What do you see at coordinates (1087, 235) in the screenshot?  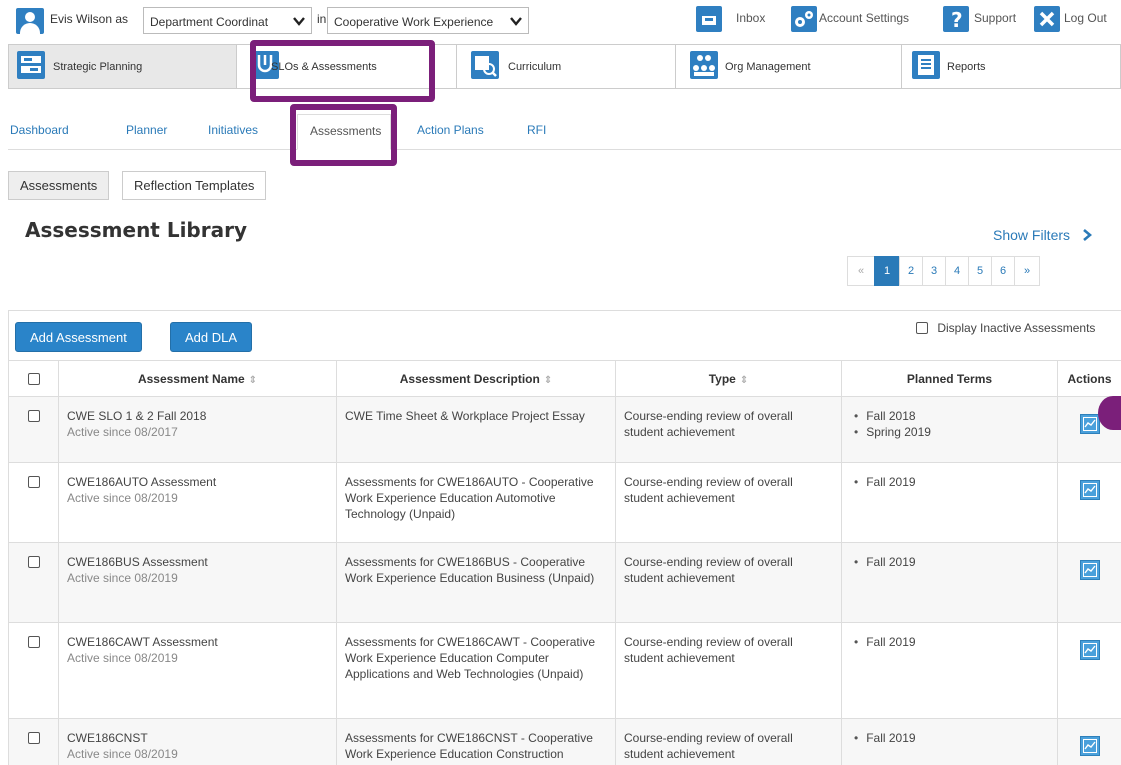 I see `chevron-right-icon` at bounding box center [1087, 235].